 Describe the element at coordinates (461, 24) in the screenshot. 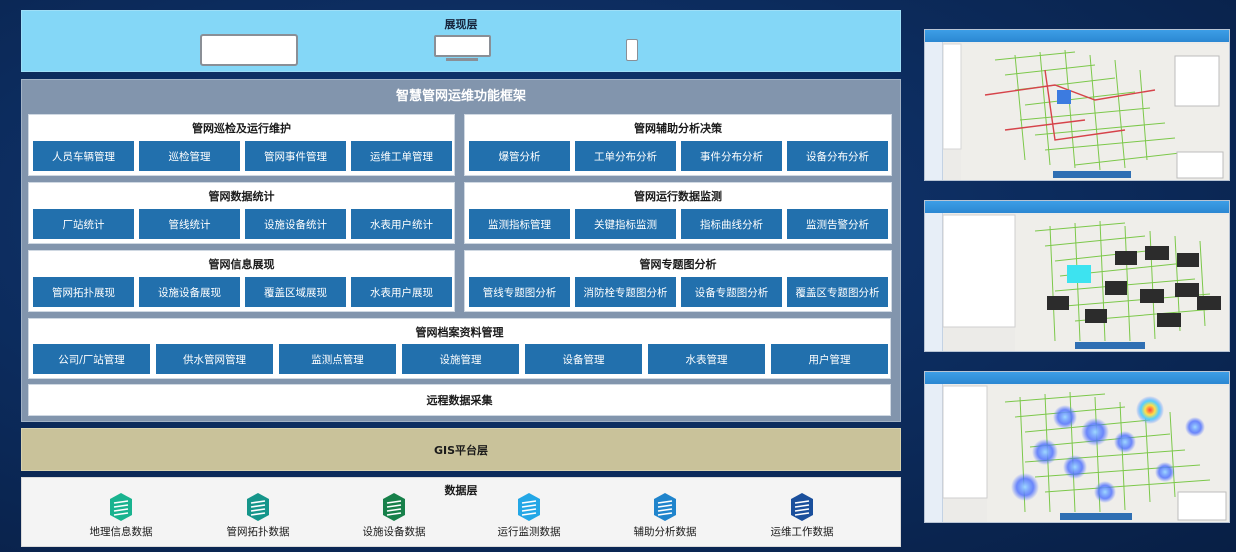

I see `presentation-layer-title: 展现层` at that location.